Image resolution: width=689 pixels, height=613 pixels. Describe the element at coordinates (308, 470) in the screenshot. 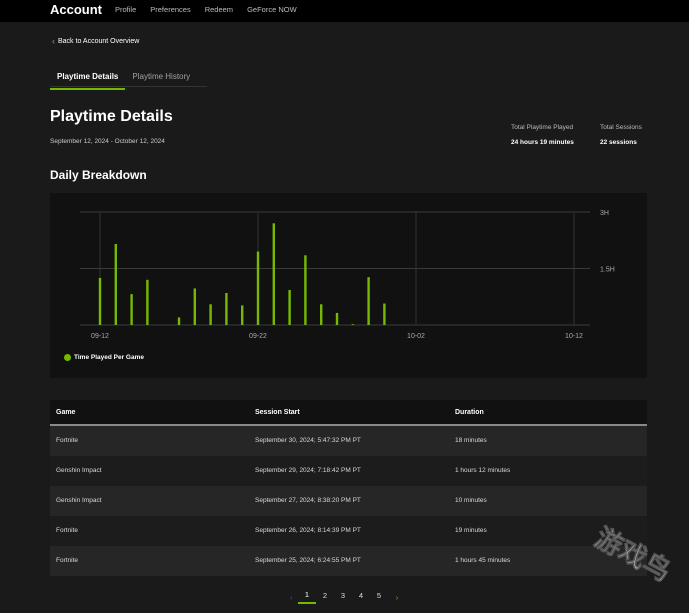

I see `cell-session-start: September 29, 2024; 7:18:42 PM PT` at that location.